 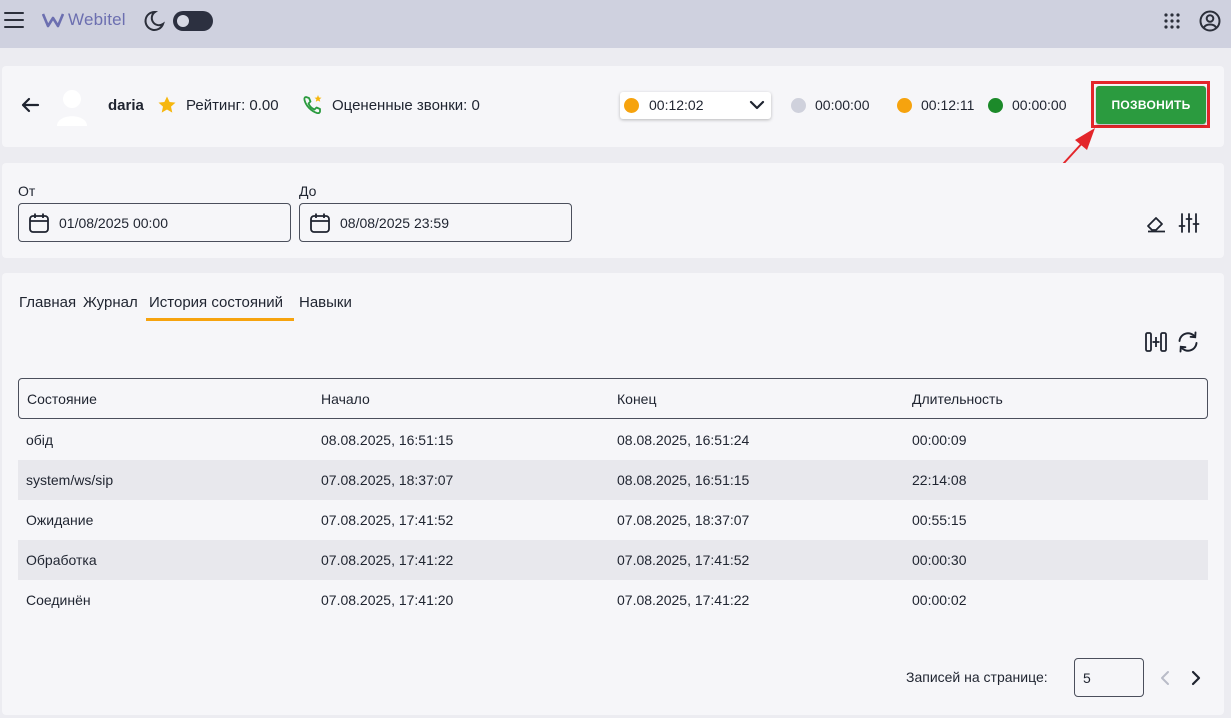 What do you see at coordinates (387, 440) in the screenshot?
I see `cell-start: 08.08.2025, 16:51:15` at bounding box center [387, 440].